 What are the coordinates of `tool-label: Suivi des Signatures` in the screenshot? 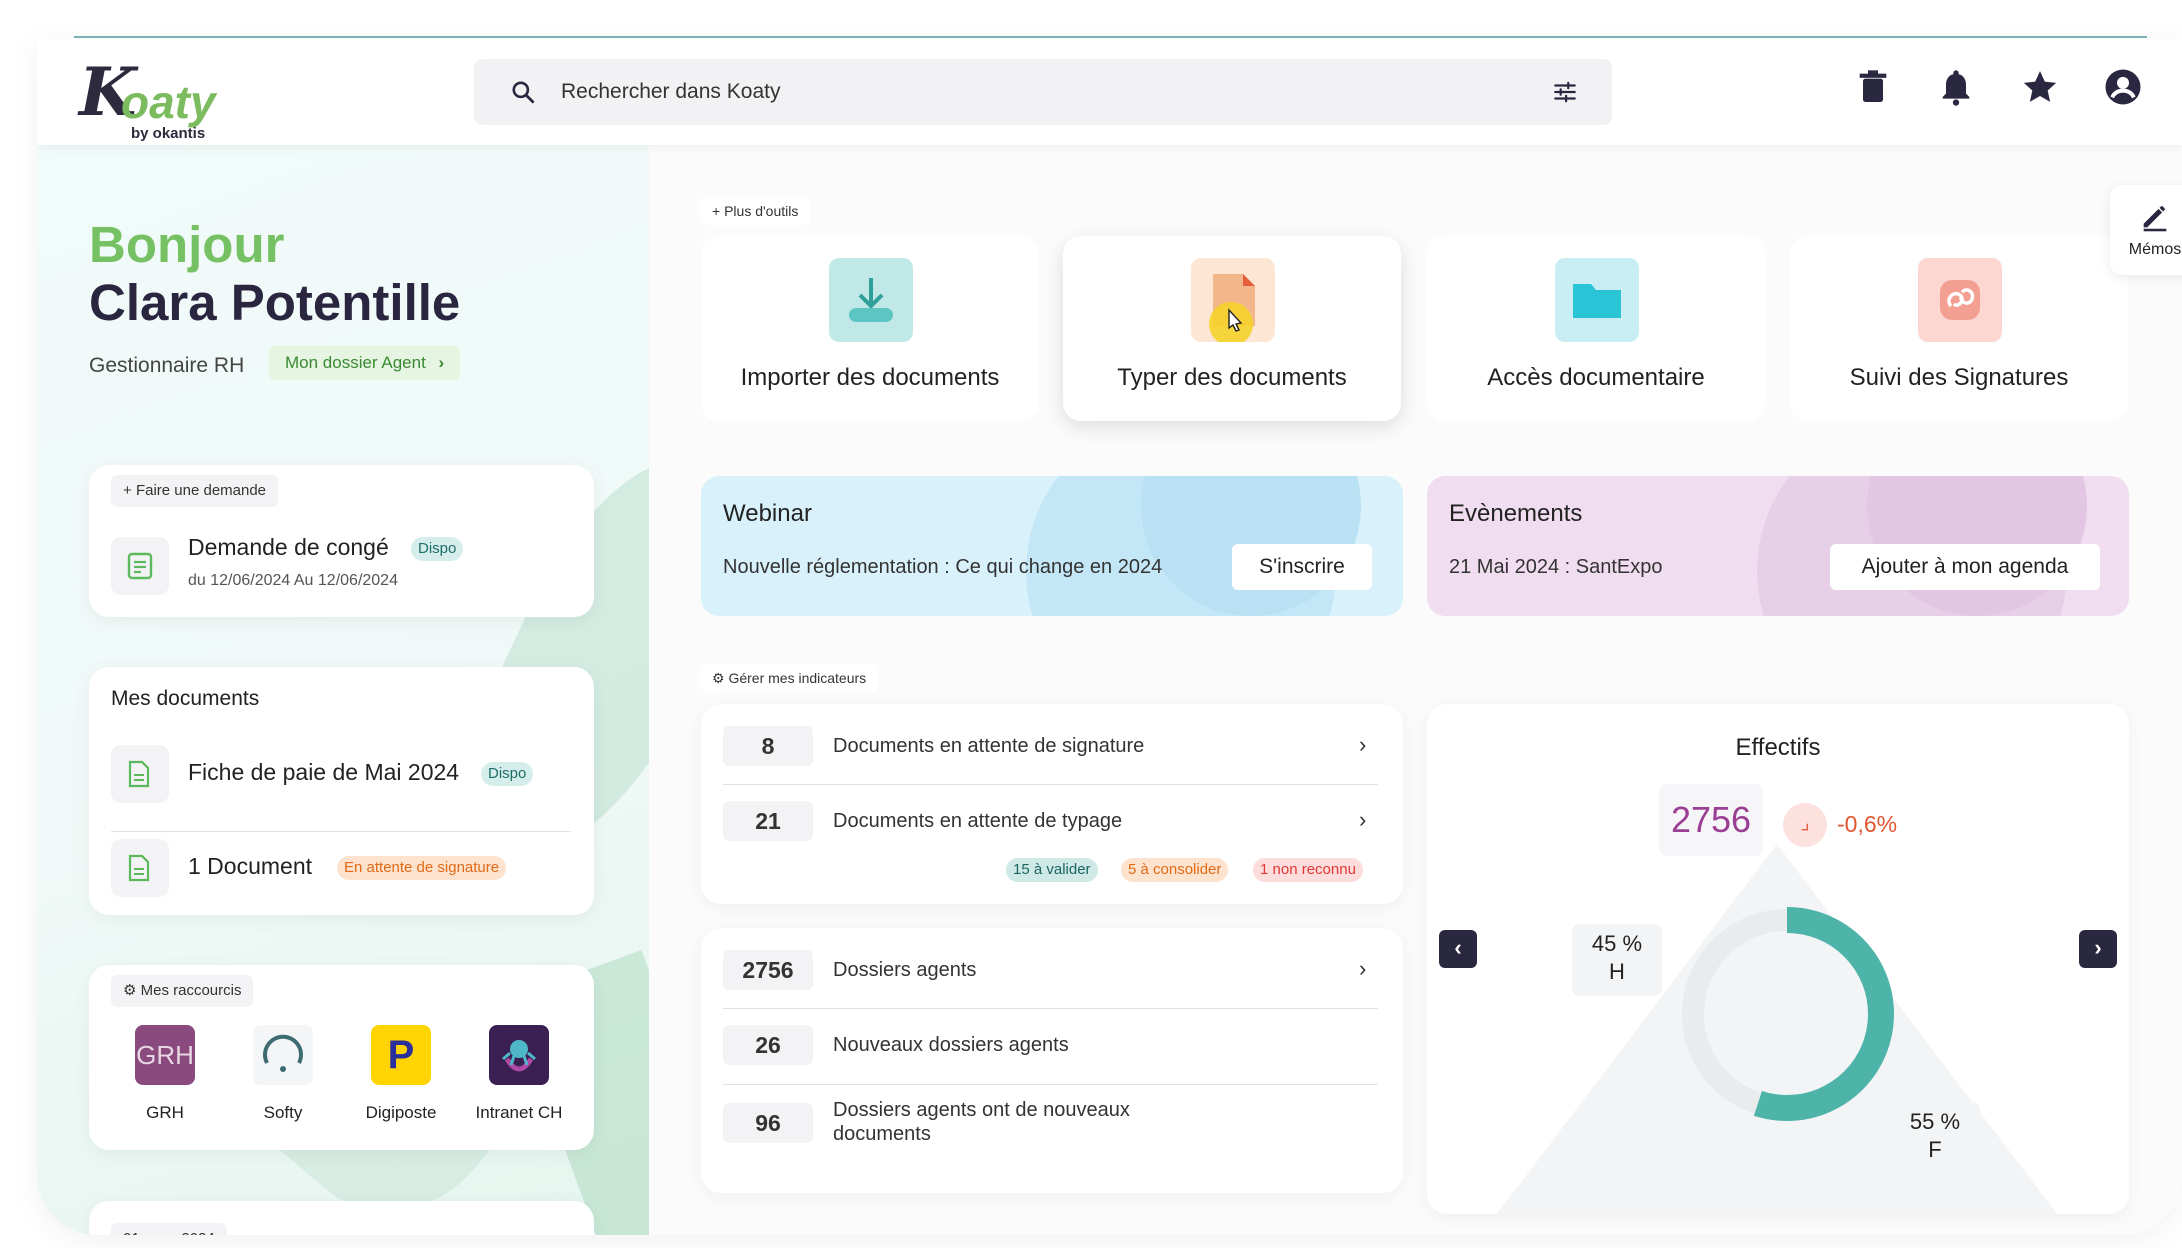 It's located at (1959, 377).